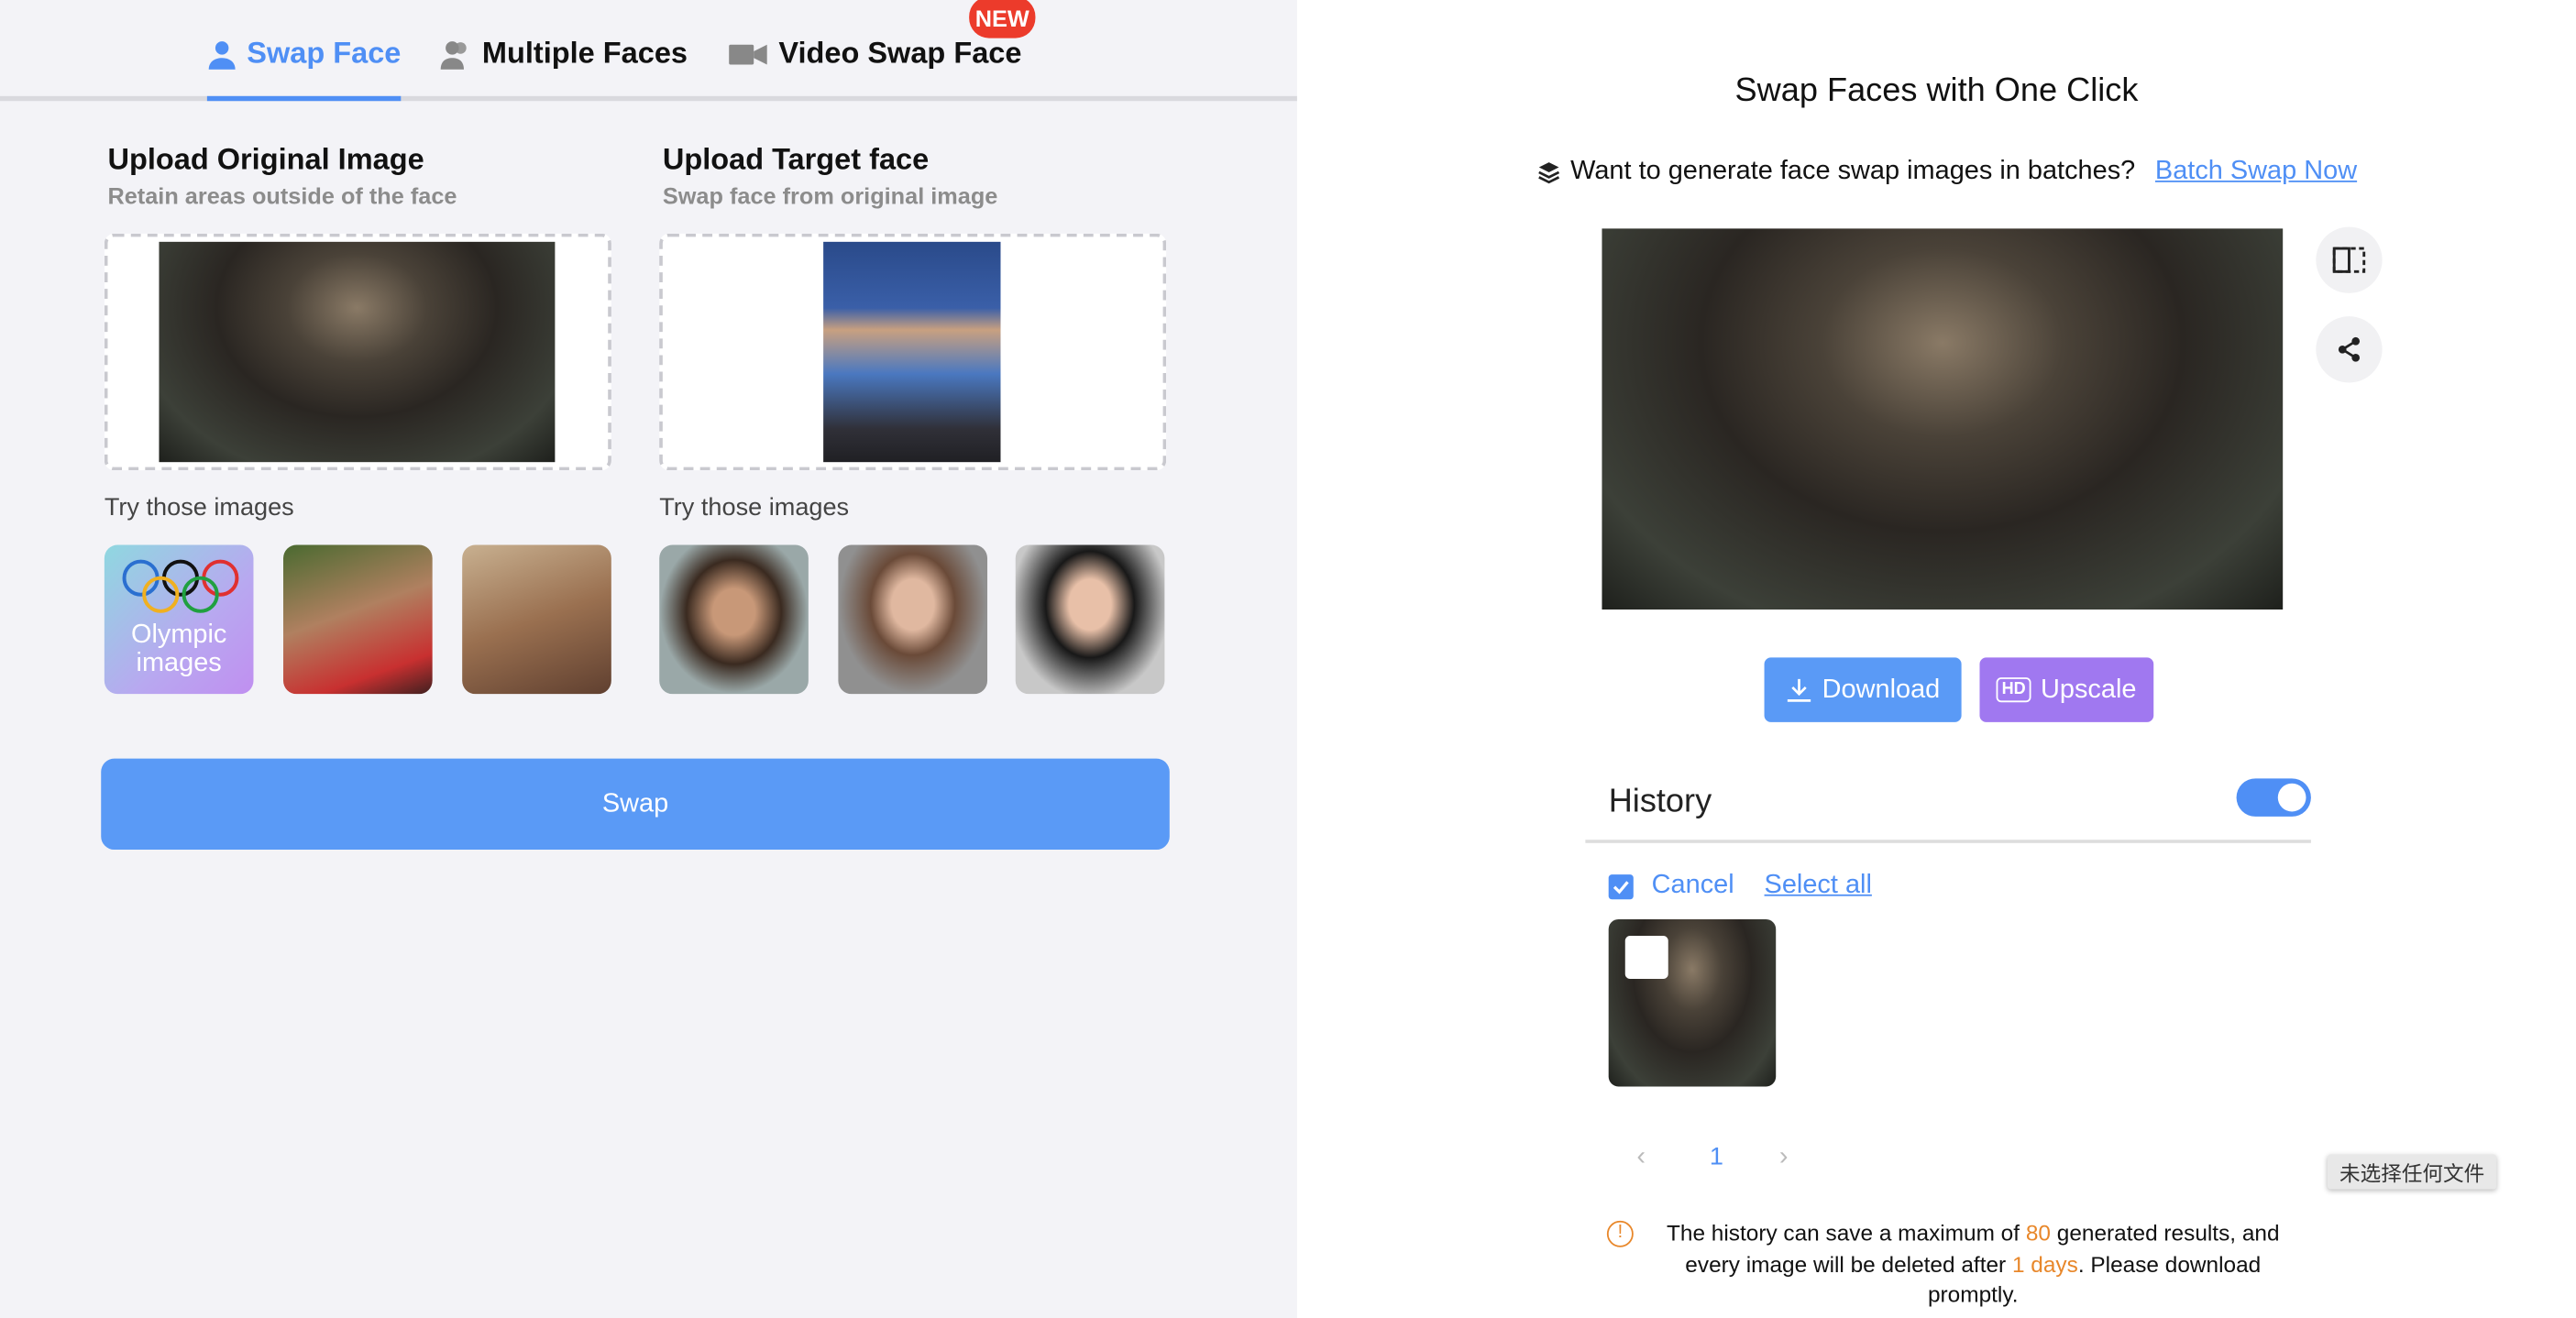 This screenshot has width=2576, height=1318. Describe the element at coordinates (1881, 689) in the screenshot. I see `download-label: Download` at that location.